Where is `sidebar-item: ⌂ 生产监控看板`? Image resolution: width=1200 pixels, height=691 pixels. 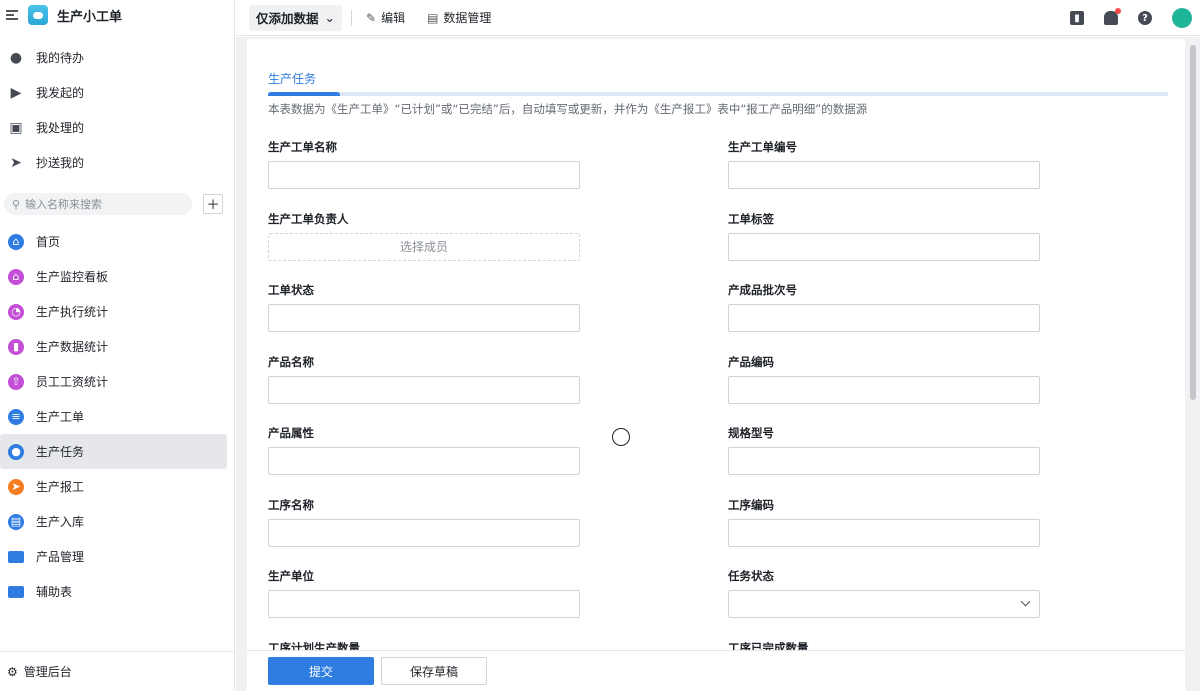
sidebar-item: ⌂ 生产监控看板 is located at coordinates (113, 276).